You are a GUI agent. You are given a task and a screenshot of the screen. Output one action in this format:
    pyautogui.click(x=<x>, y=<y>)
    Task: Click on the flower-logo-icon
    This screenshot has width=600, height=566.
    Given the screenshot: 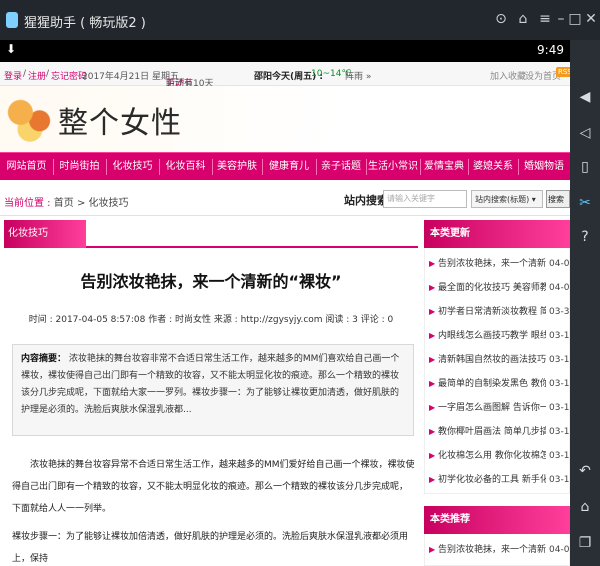 What is the action you would take?
    pyautogui.click(x=30, y=118)
    